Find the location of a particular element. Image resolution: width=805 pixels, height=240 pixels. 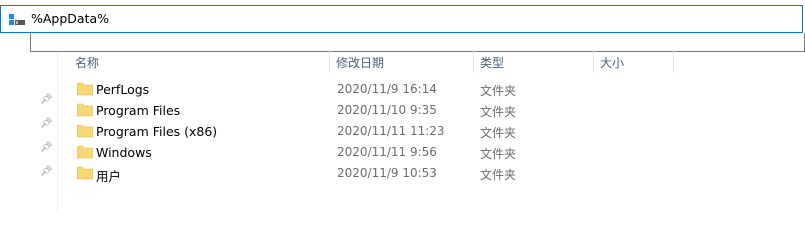

list-item: Program Files 2020/11/10 9:35 文件夹 is located at coordinates (435, 111).